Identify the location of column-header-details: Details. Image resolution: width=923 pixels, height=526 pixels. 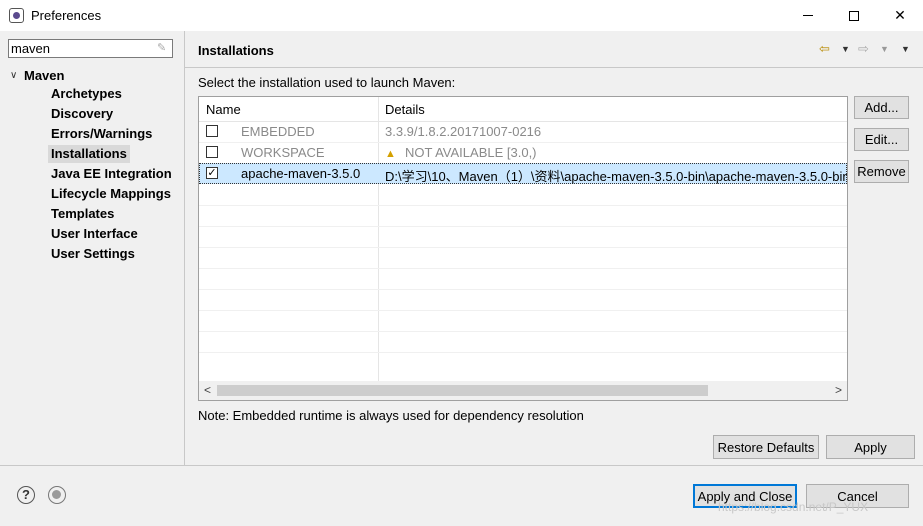
(405, 109).